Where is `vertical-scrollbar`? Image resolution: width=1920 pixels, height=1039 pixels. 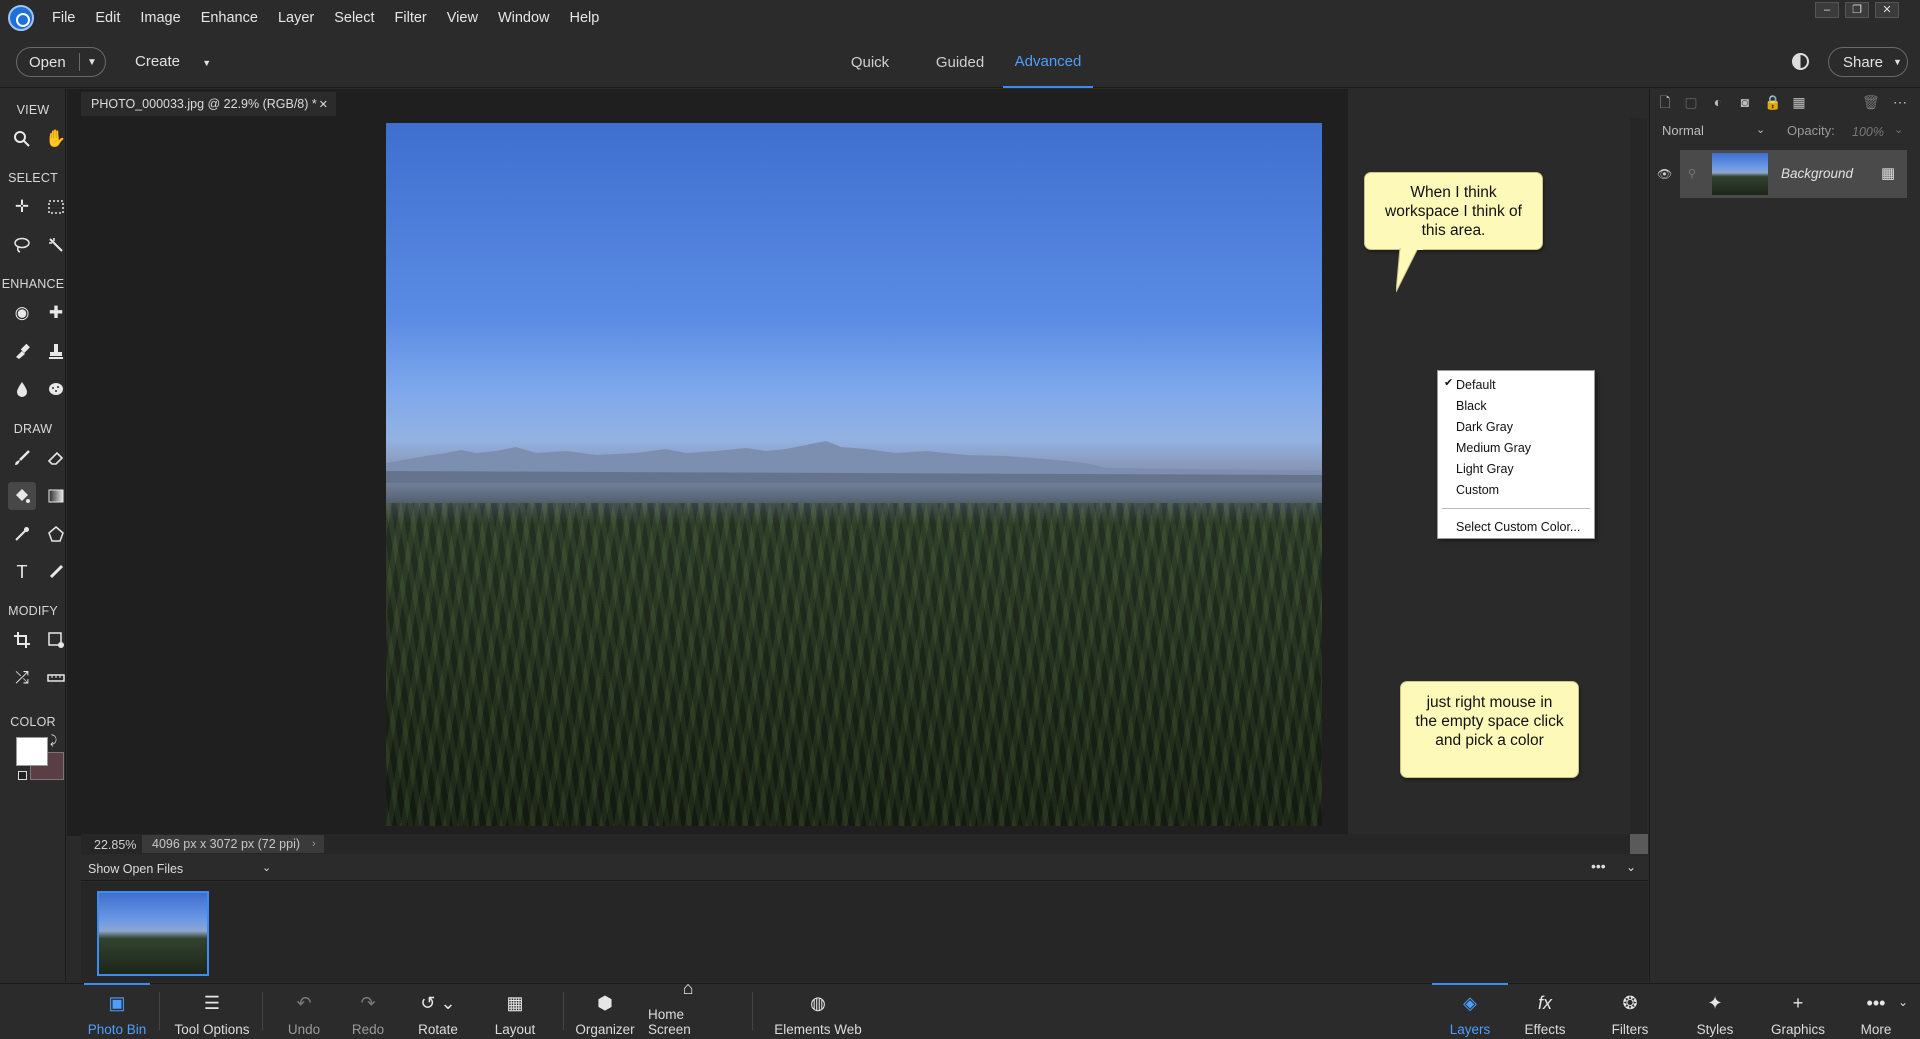 vertical-scrollbar is located at coordinates (1638, 476).